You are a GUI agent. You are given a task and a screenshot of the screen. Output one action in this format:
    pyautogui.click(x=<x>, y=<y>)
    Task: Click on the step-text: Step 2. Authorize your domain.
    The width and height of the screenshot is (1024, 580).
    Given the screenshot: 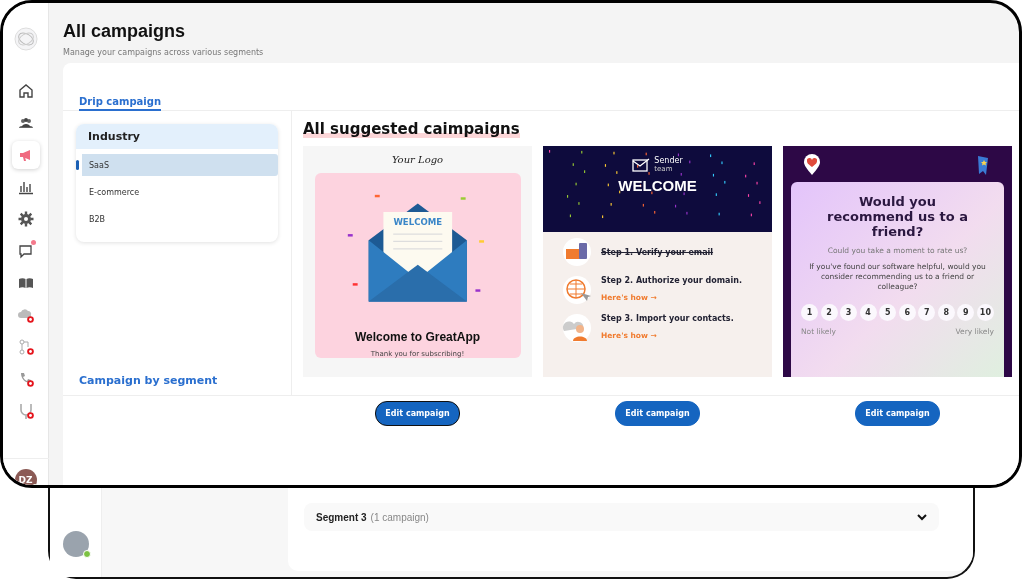 What is the action you would take?
    pyautogui.click(x=671, y=280)
    